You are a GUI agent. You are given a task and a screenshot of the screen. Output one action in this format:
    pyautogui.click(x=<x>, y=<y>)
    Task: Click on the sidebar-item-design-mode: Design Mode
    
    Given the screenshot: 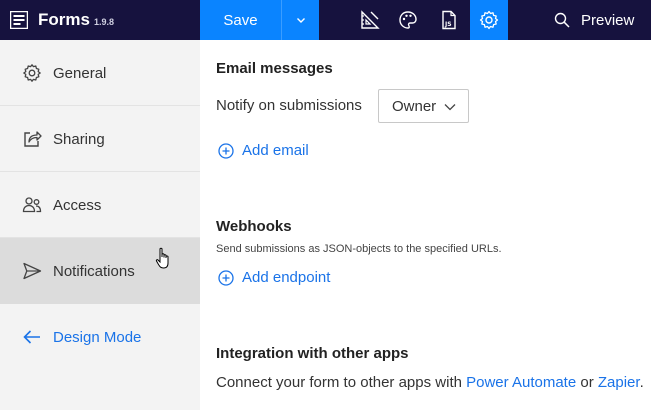 What is the action you would take?
    pyautogui.click(x=100, y=337)
    